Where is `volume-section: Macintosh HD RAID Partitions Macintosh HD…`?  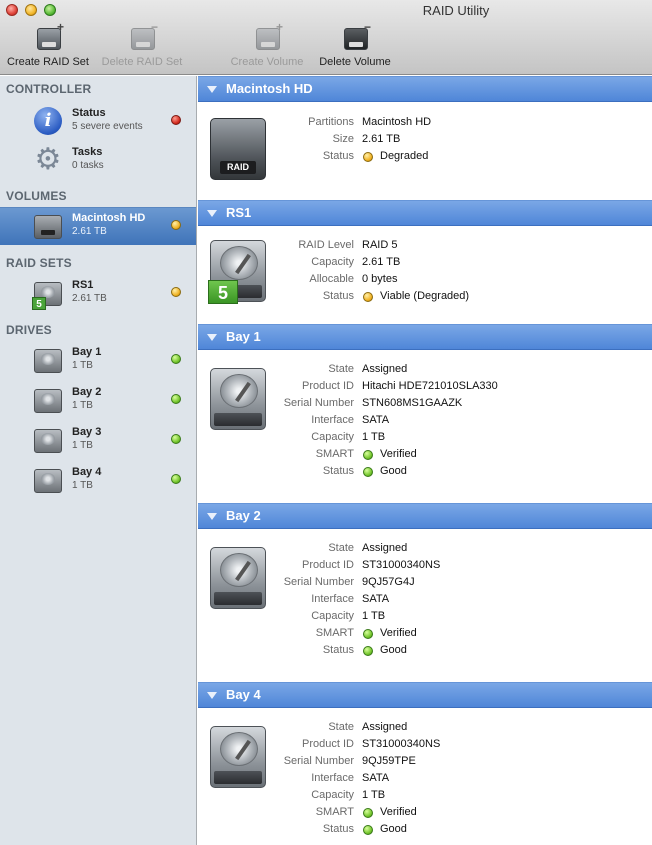 volume-section: Macintosh HD RAID Partitions Macintosh HD… is located at coordinates (425, 128).